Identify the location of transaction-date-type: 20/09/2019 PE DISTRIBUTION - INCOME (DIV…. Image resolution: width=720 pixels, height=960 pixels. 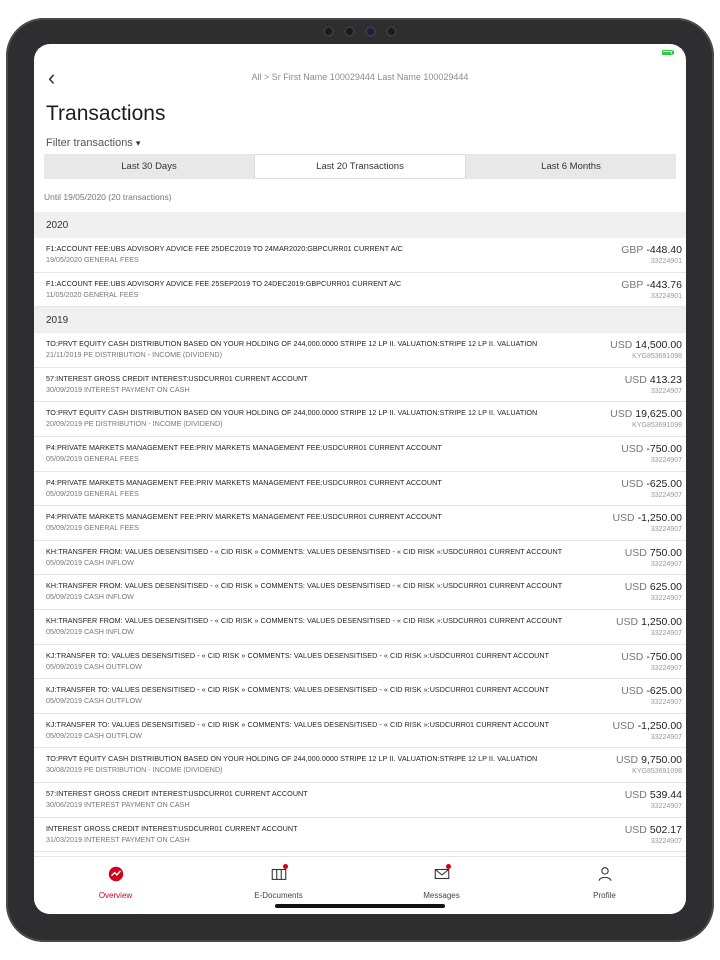
(134, 424).